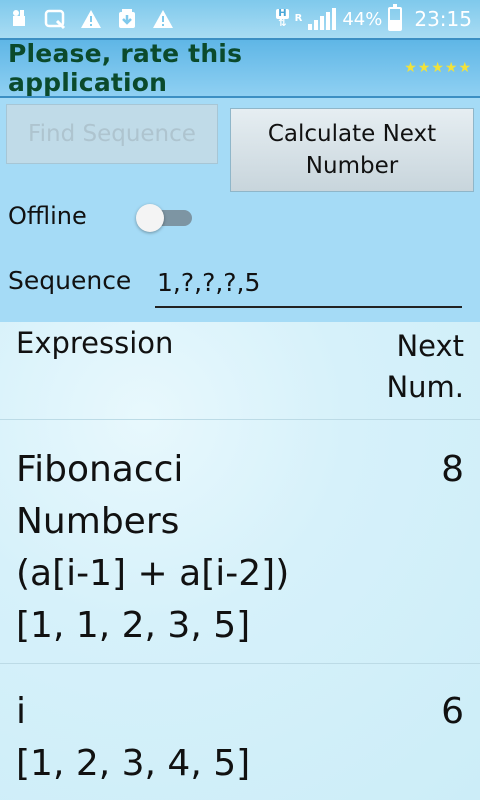 The image size is (480, 800). What do you see at coordinates (322, 19) in the screenshot?
I see `signal-icon` at bounding box center [322, 19].